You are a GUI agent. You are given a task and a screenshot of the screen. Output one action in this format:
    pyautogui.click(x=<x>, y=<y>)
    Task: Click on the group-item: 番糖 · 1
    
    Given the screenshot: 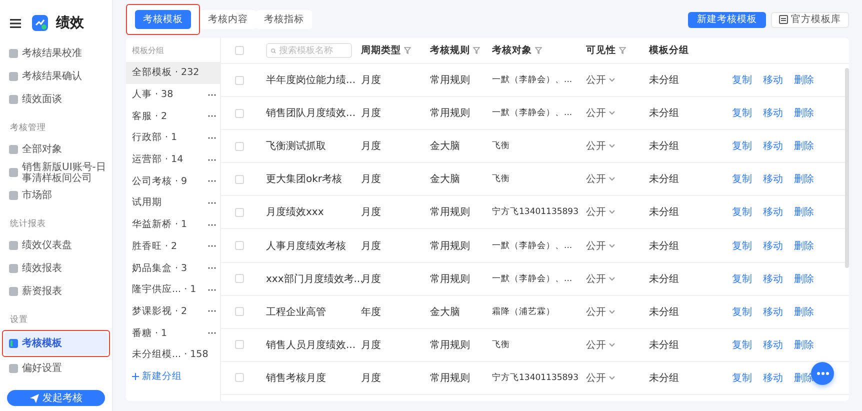 What is the action you would take?
    pyautogui.click(x=173, y=333)
    